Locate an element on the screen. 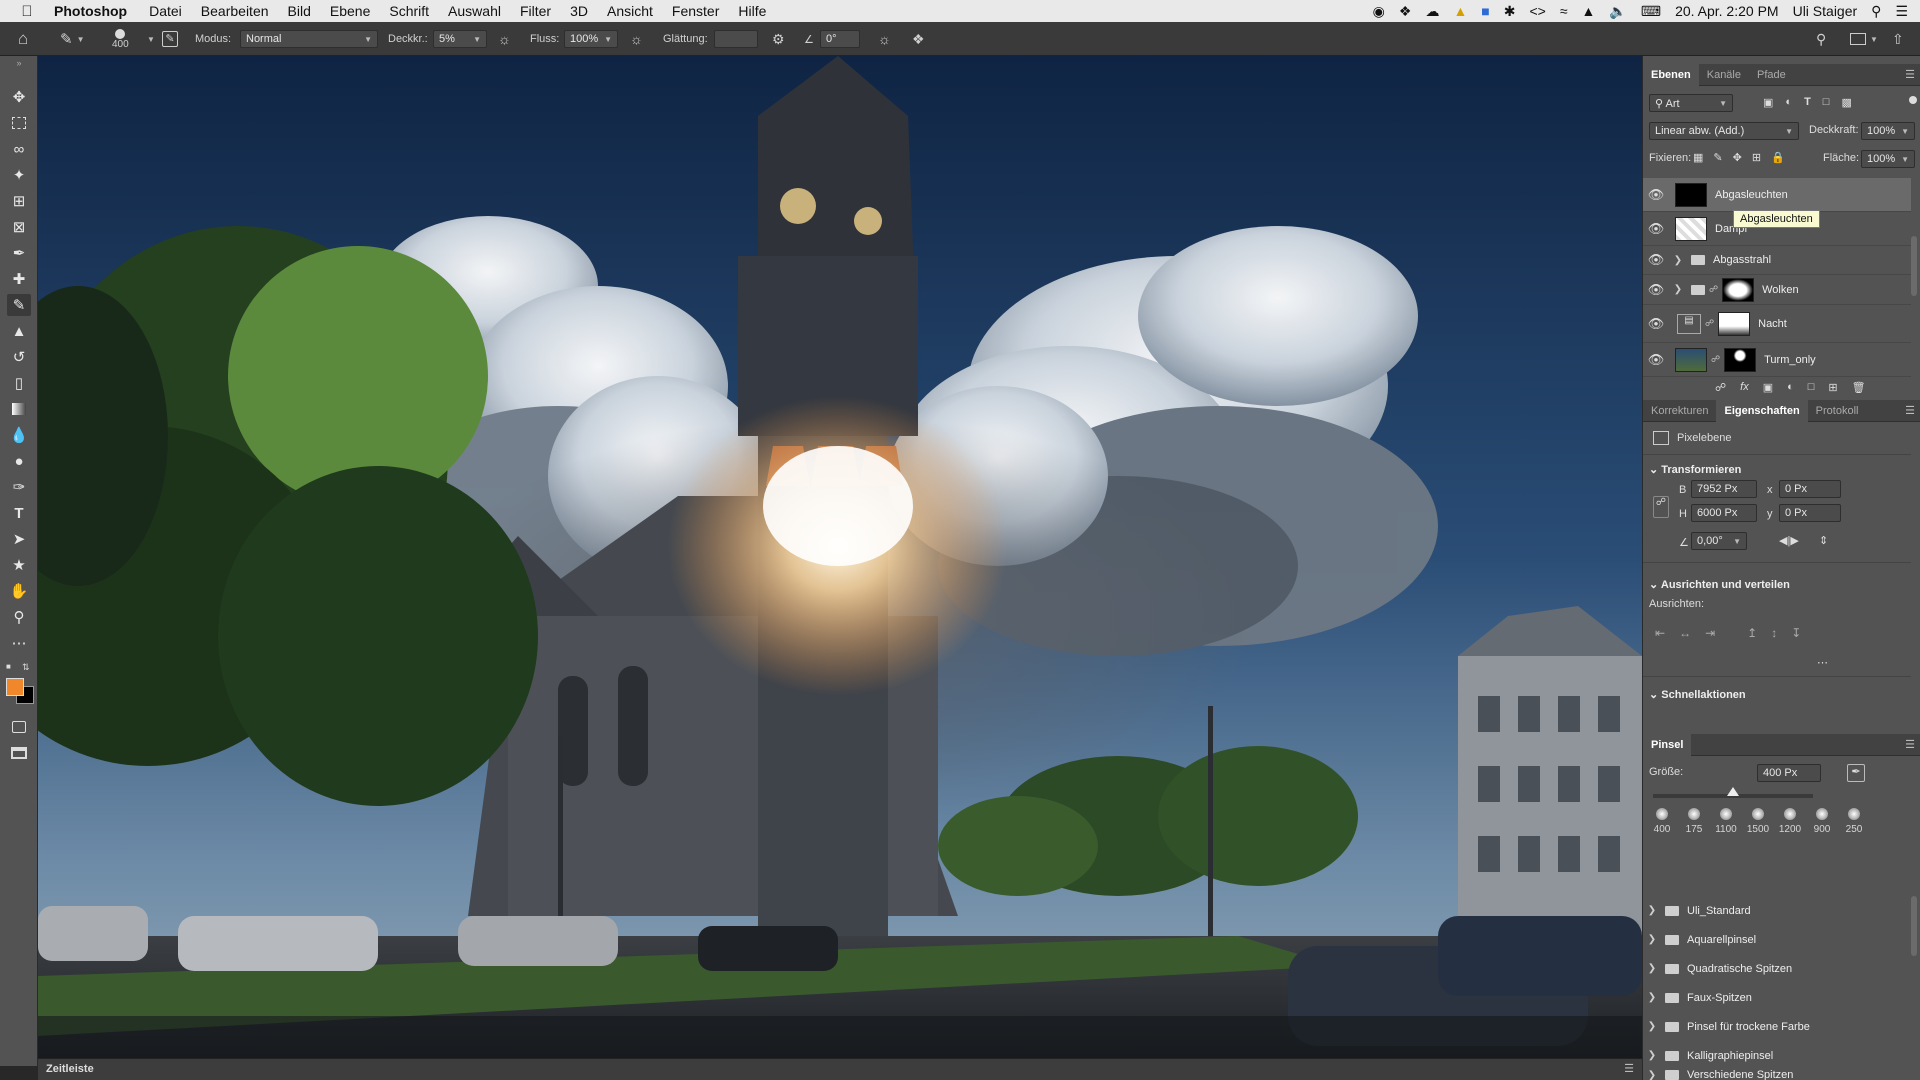  pen-tool-icon: ✑ is located at coordinates (19, 487).